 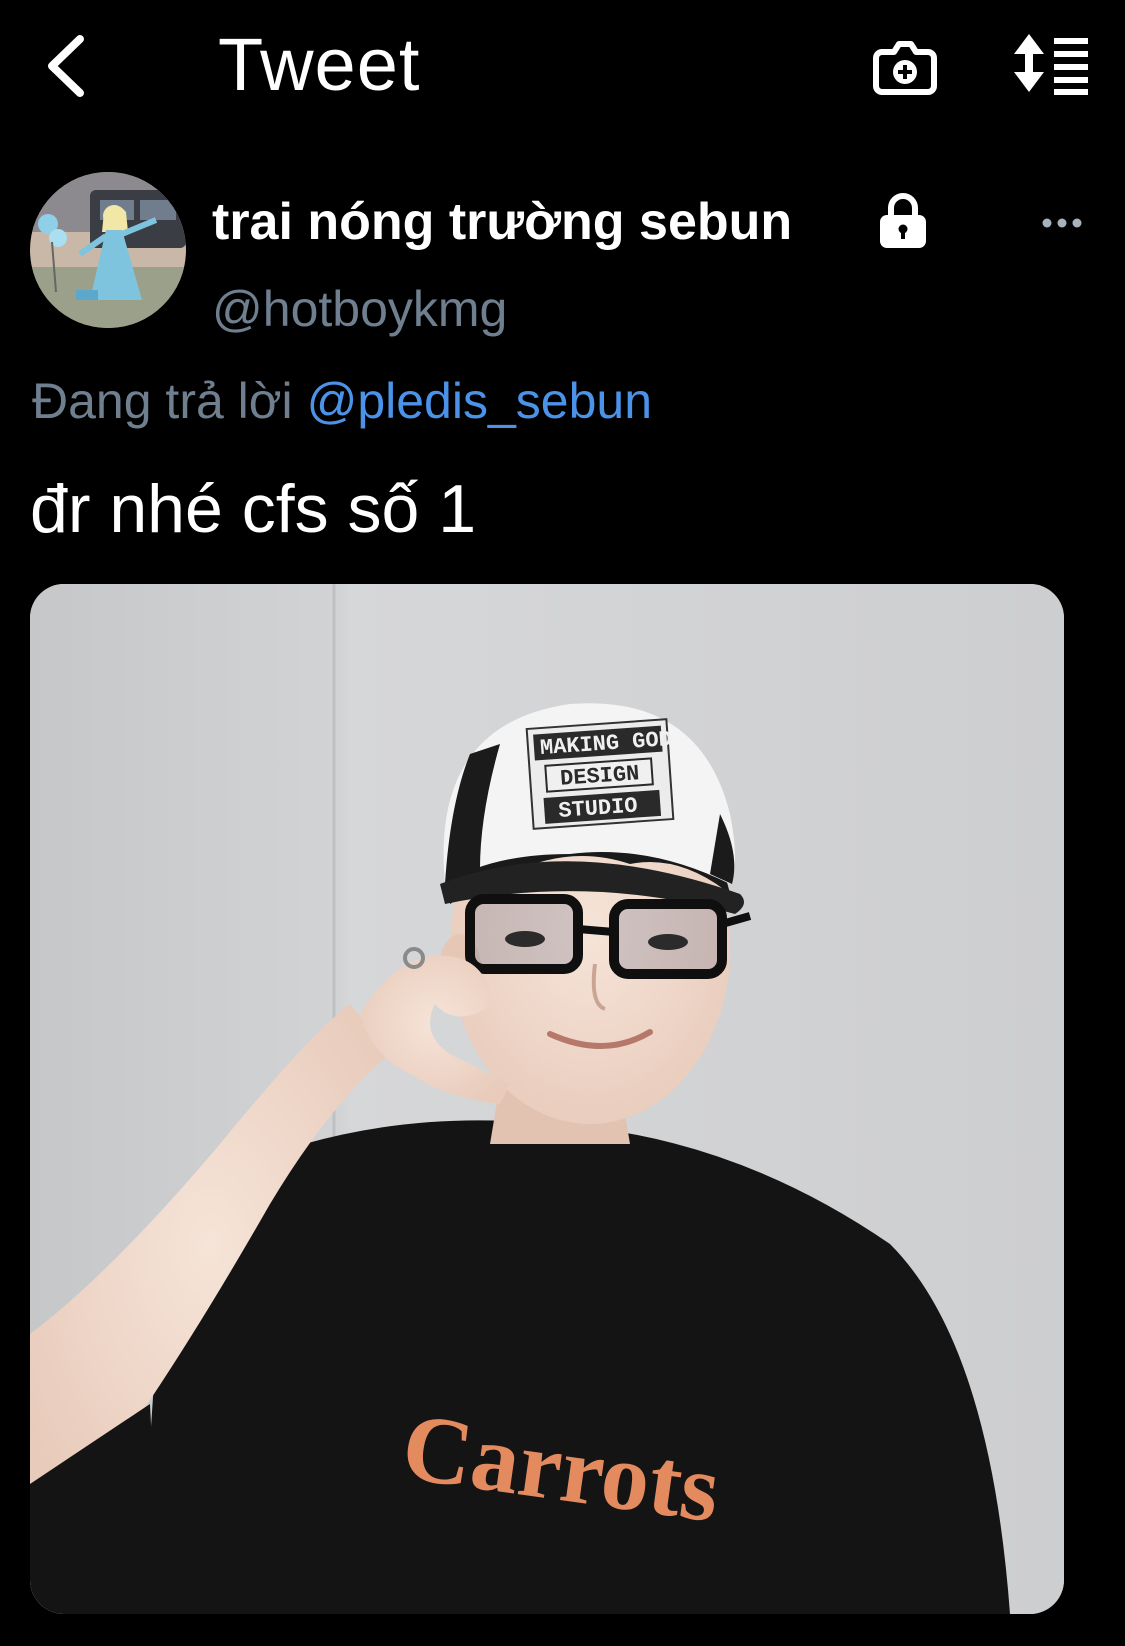 What do you see at coordinates (253, 509) in the screenshot?
I see `tweet-text: đr nhé cfs số 1` at bounding box center [253, 509].